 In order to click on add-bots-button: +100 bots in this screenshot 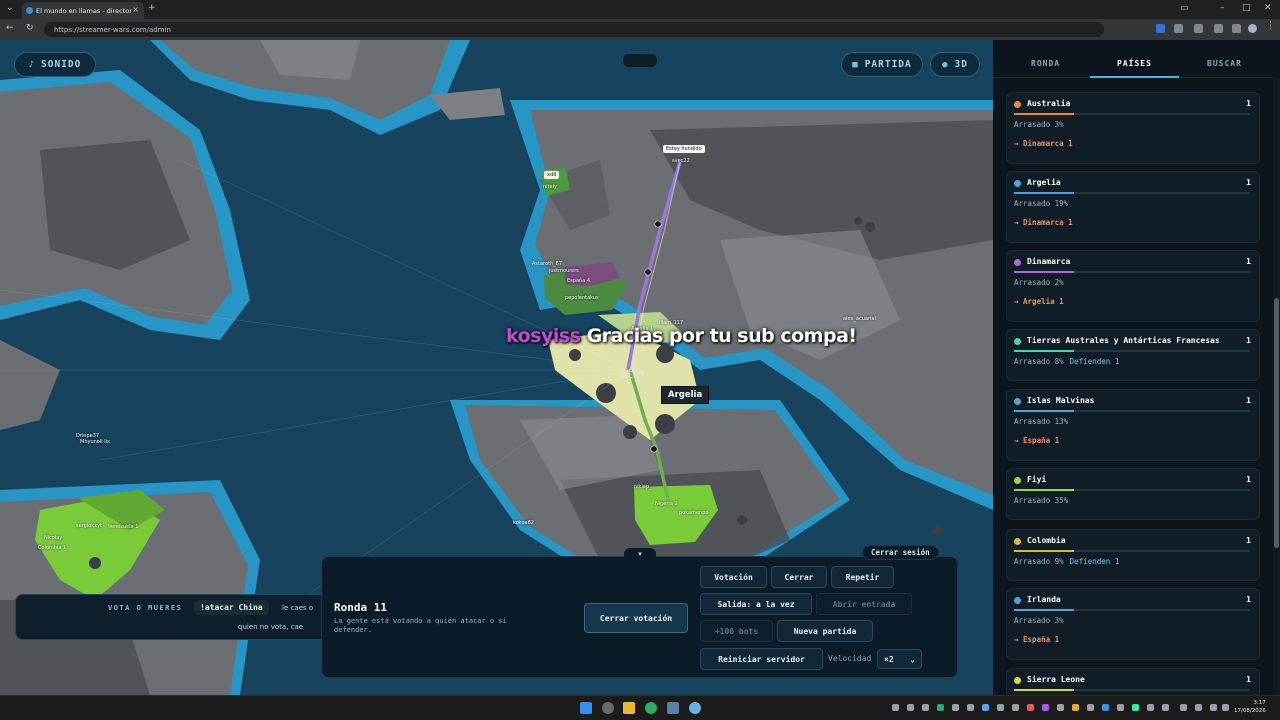, I will do `click(736, 631)`.